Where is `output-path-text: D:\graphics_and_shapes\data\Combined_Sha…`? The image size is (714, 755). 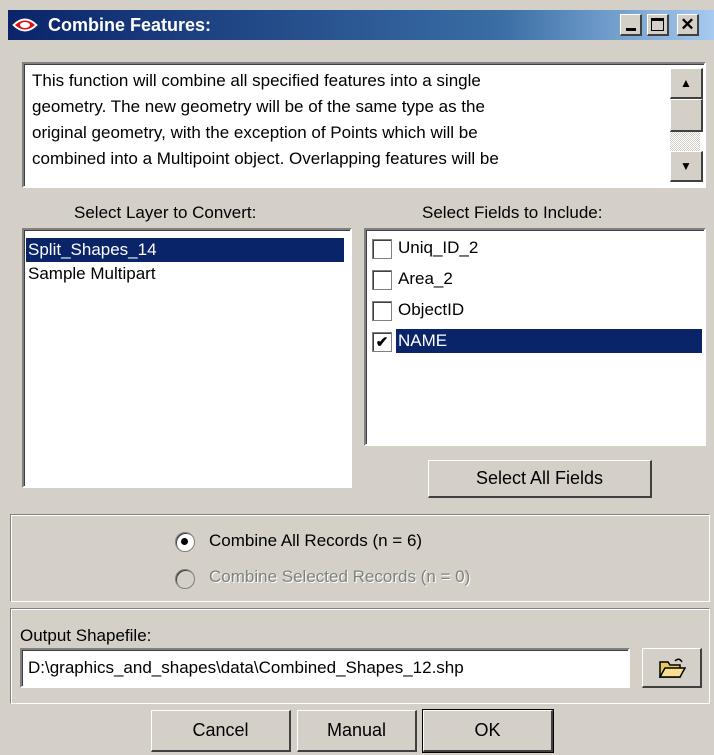
output-path-text: D:\graphics_and_shapes\data\Combined_Sha… is located at coordinates (246, 667).